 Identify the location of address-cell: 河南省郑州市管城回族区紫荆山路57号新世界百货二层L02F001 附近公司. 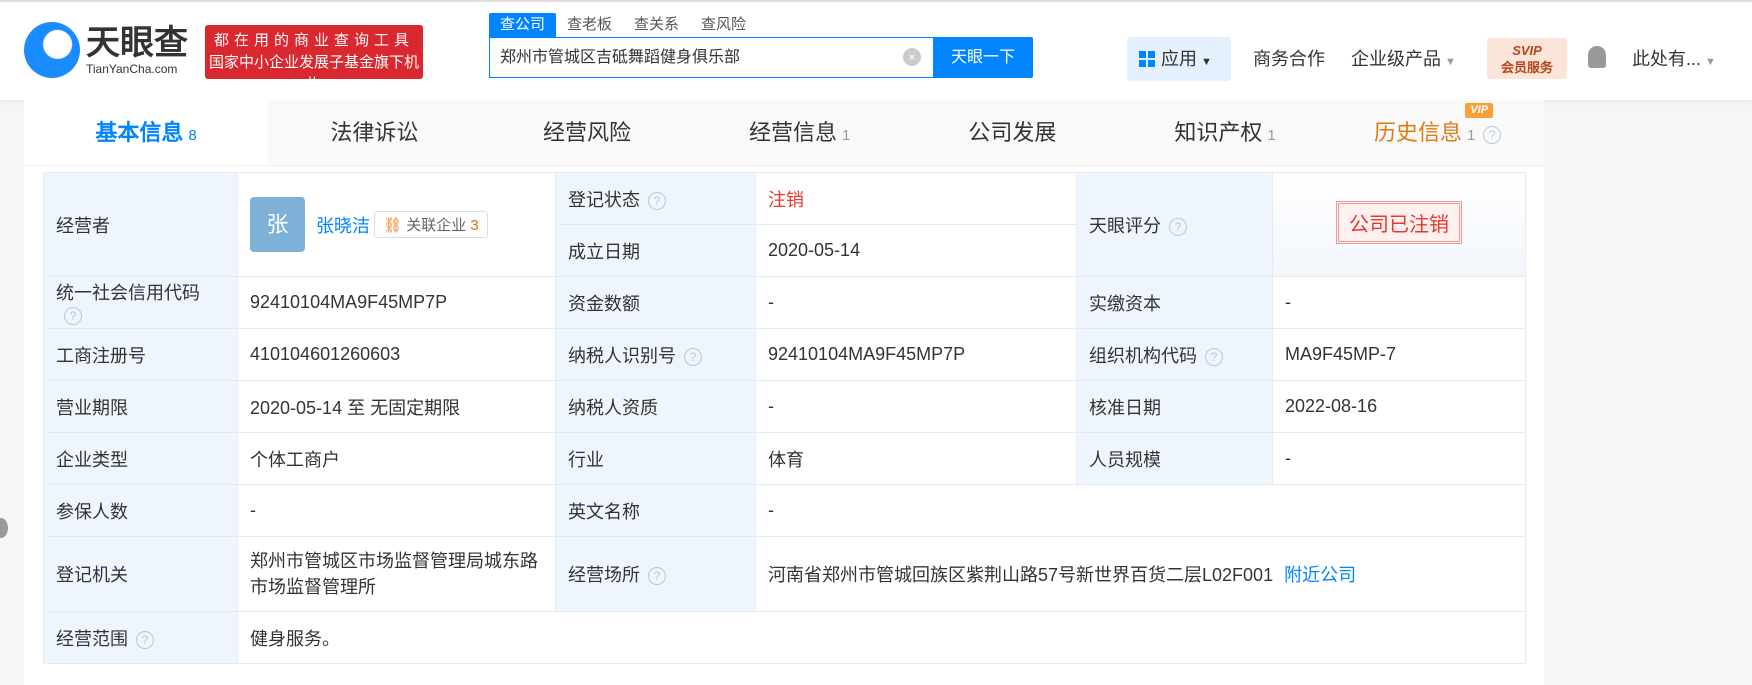
(1140, 574).